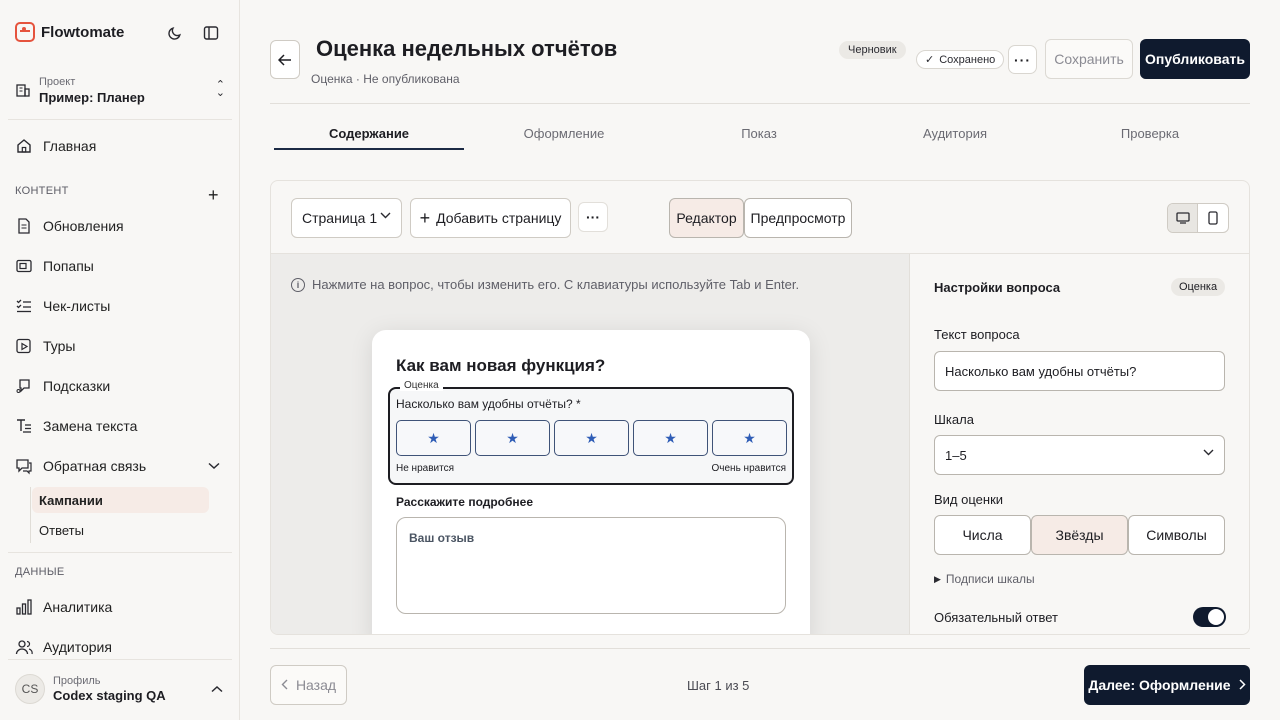 This screenshot has height=720, width=1280. Describe the element at coordinates (1079, 535) in the screenshot. I see `view-option-stars: Звёзды` at that location.